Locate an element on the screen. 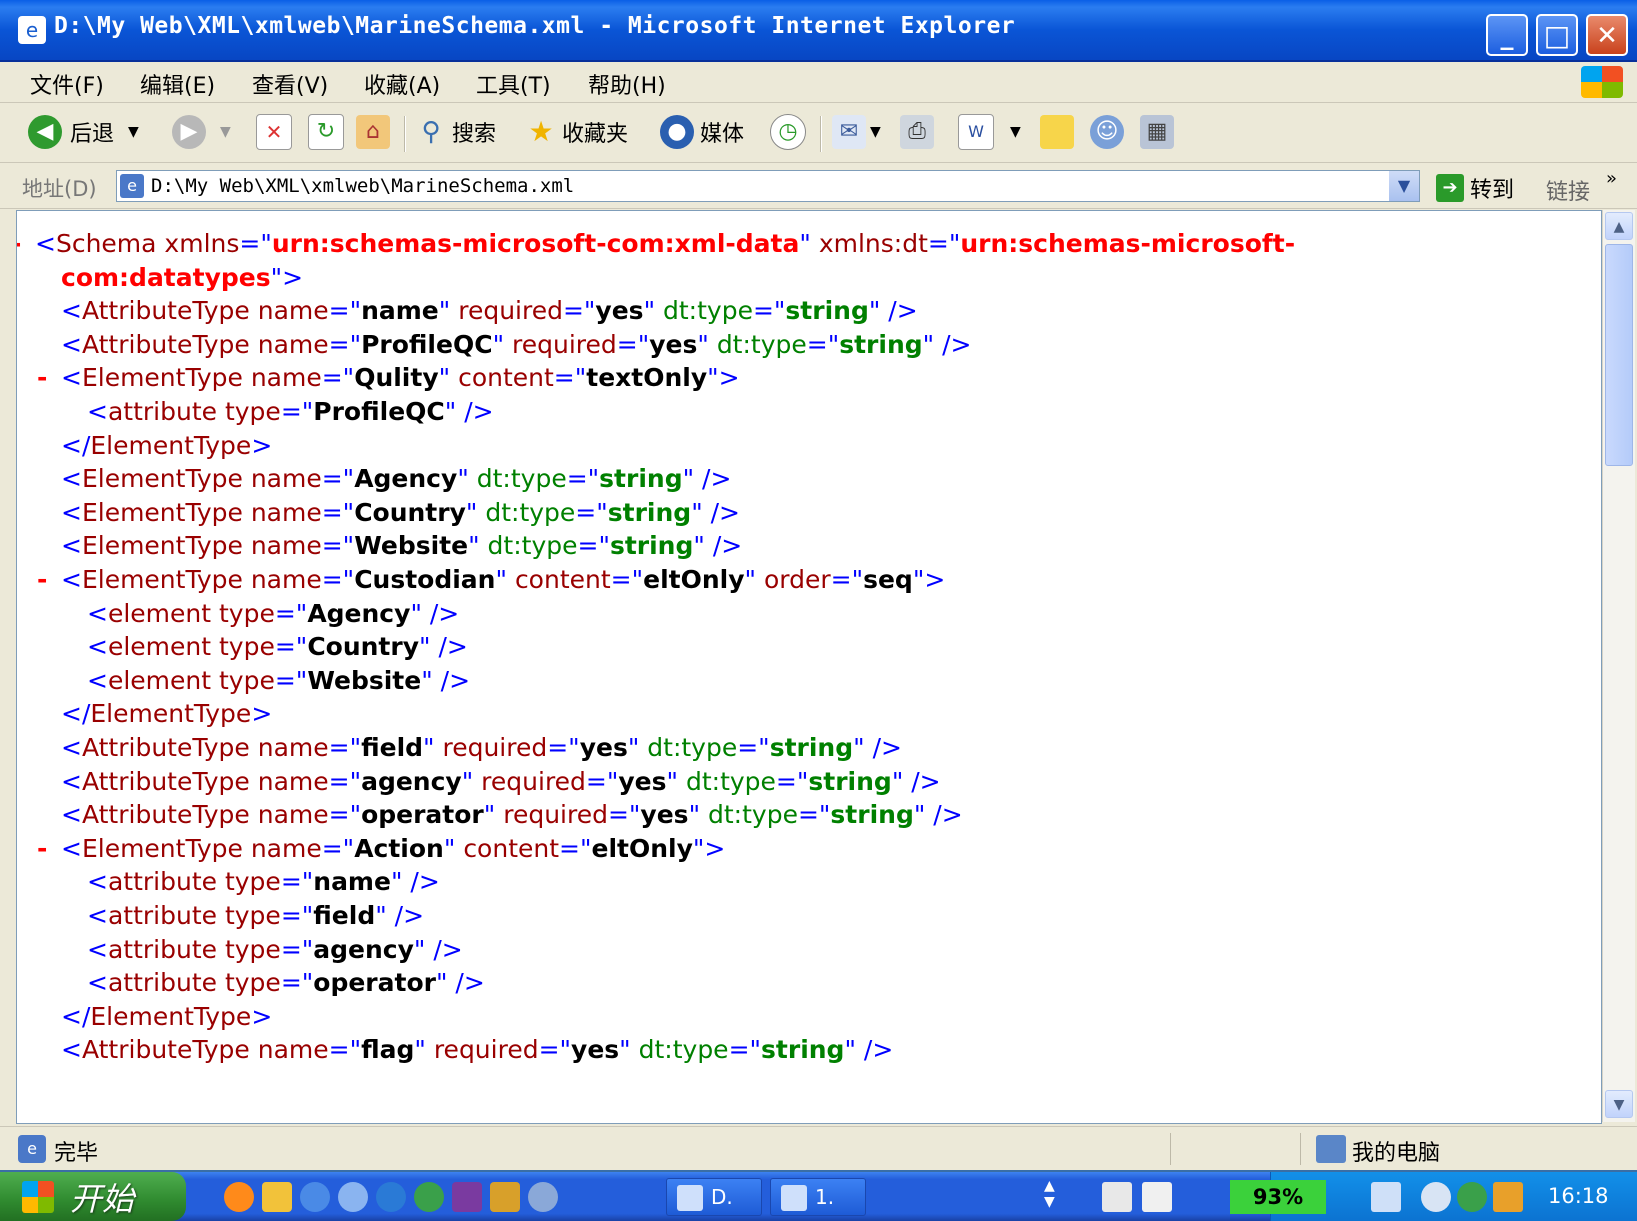 This screenshot has height=1221, width=1637. media-button: ● 媒体 is located at coordinates (702, 132).